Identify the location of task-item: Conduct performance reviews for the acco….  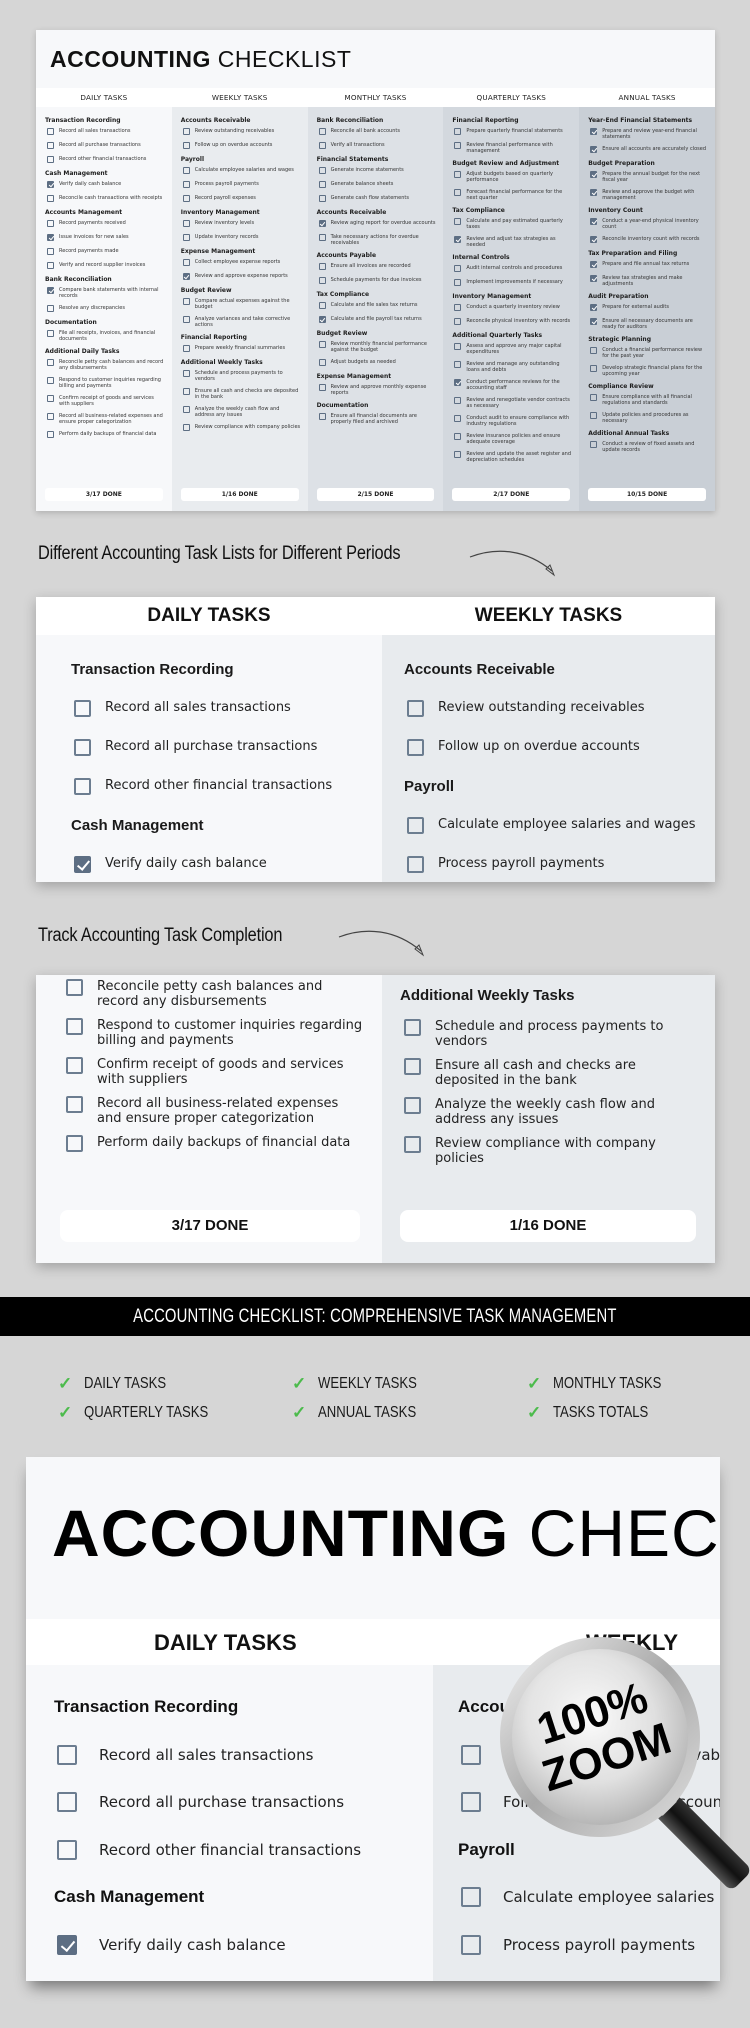
(513, 384).